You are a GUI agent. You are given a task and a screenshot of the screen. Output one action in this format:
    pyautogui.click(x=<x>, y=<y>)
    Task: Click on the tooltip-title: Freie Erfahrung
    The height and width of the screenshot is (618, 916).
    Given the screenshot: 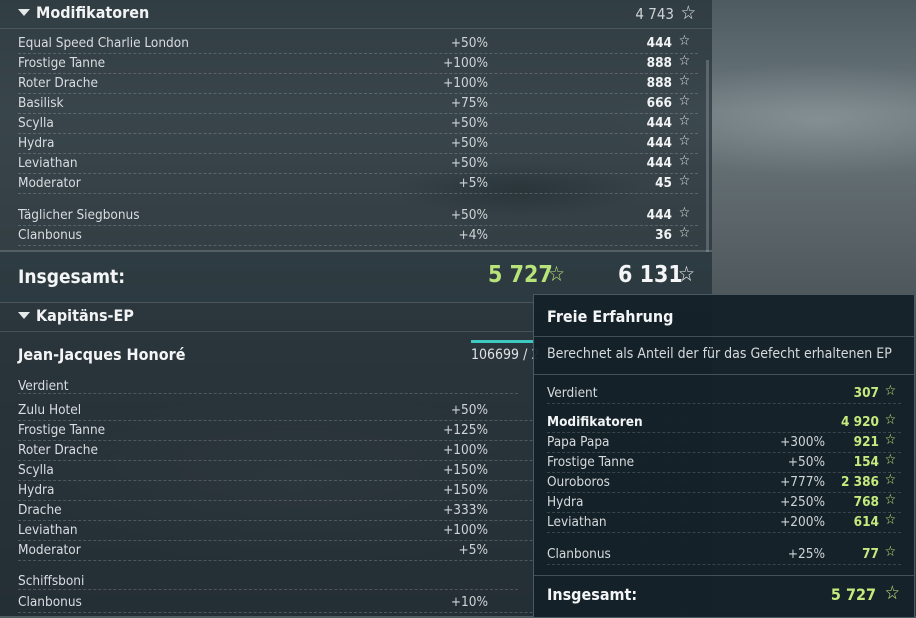 What is the action you would take?
    pyautogui.click(x=610, y=316)
    